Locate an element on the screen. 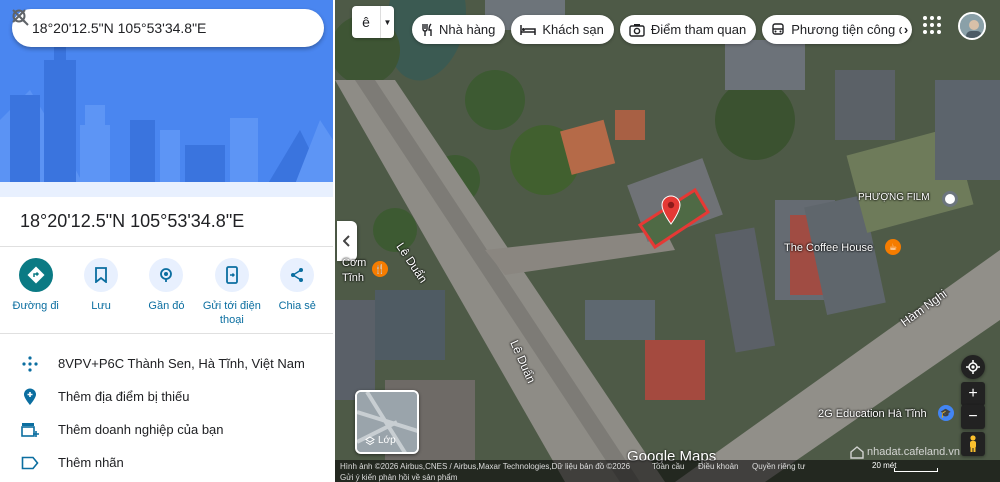  collapse-panel-button is located at coordinates (347, 241).